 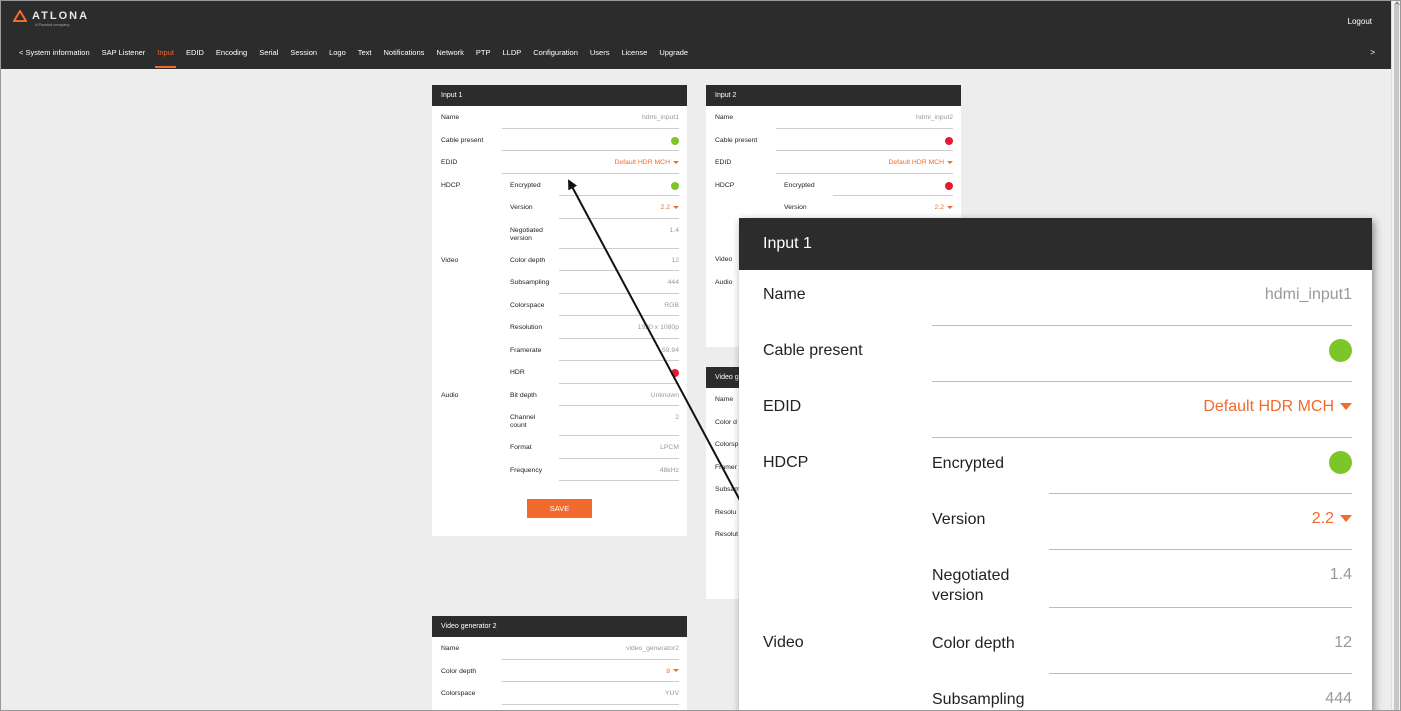 I want to click on edid-label: EDID, so click(x=782, y=406).